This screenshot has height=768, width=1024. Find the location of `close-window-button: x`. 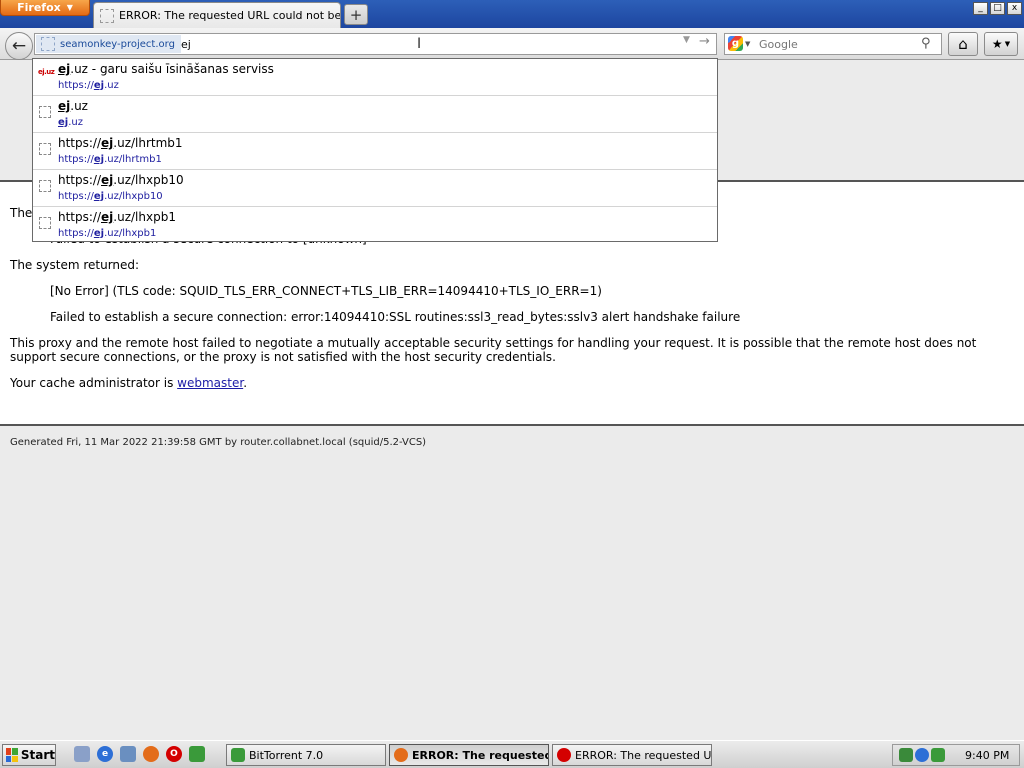

close-window-button: x is located at coordinates (1014, 8).